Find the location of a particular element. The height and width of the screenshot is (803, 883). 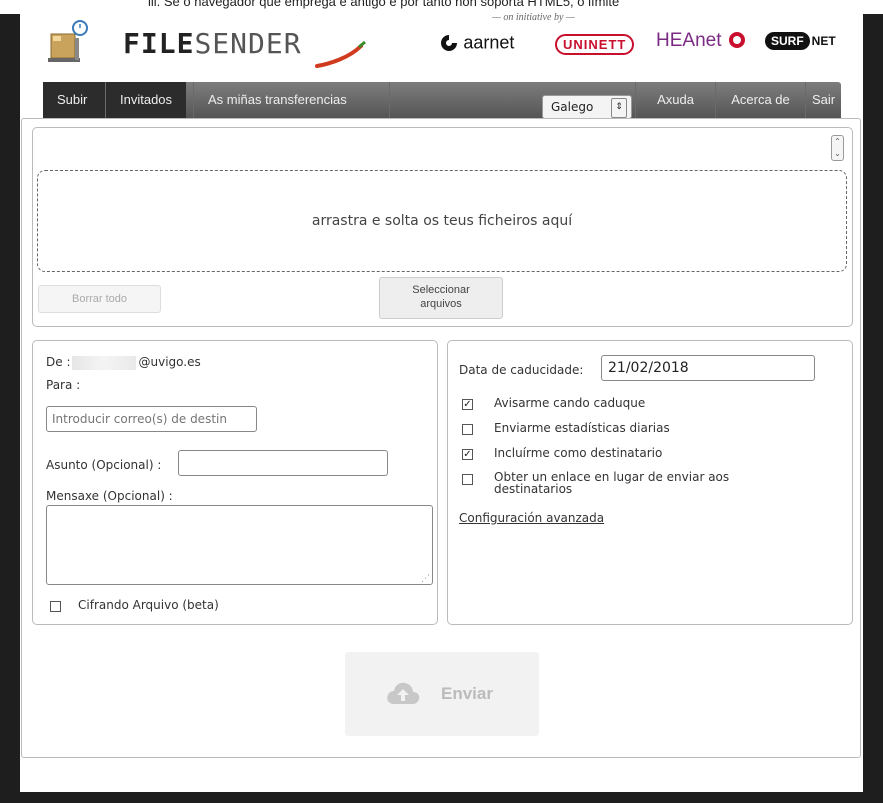

nav-logout: Sair is located at coordinates (823, 100).